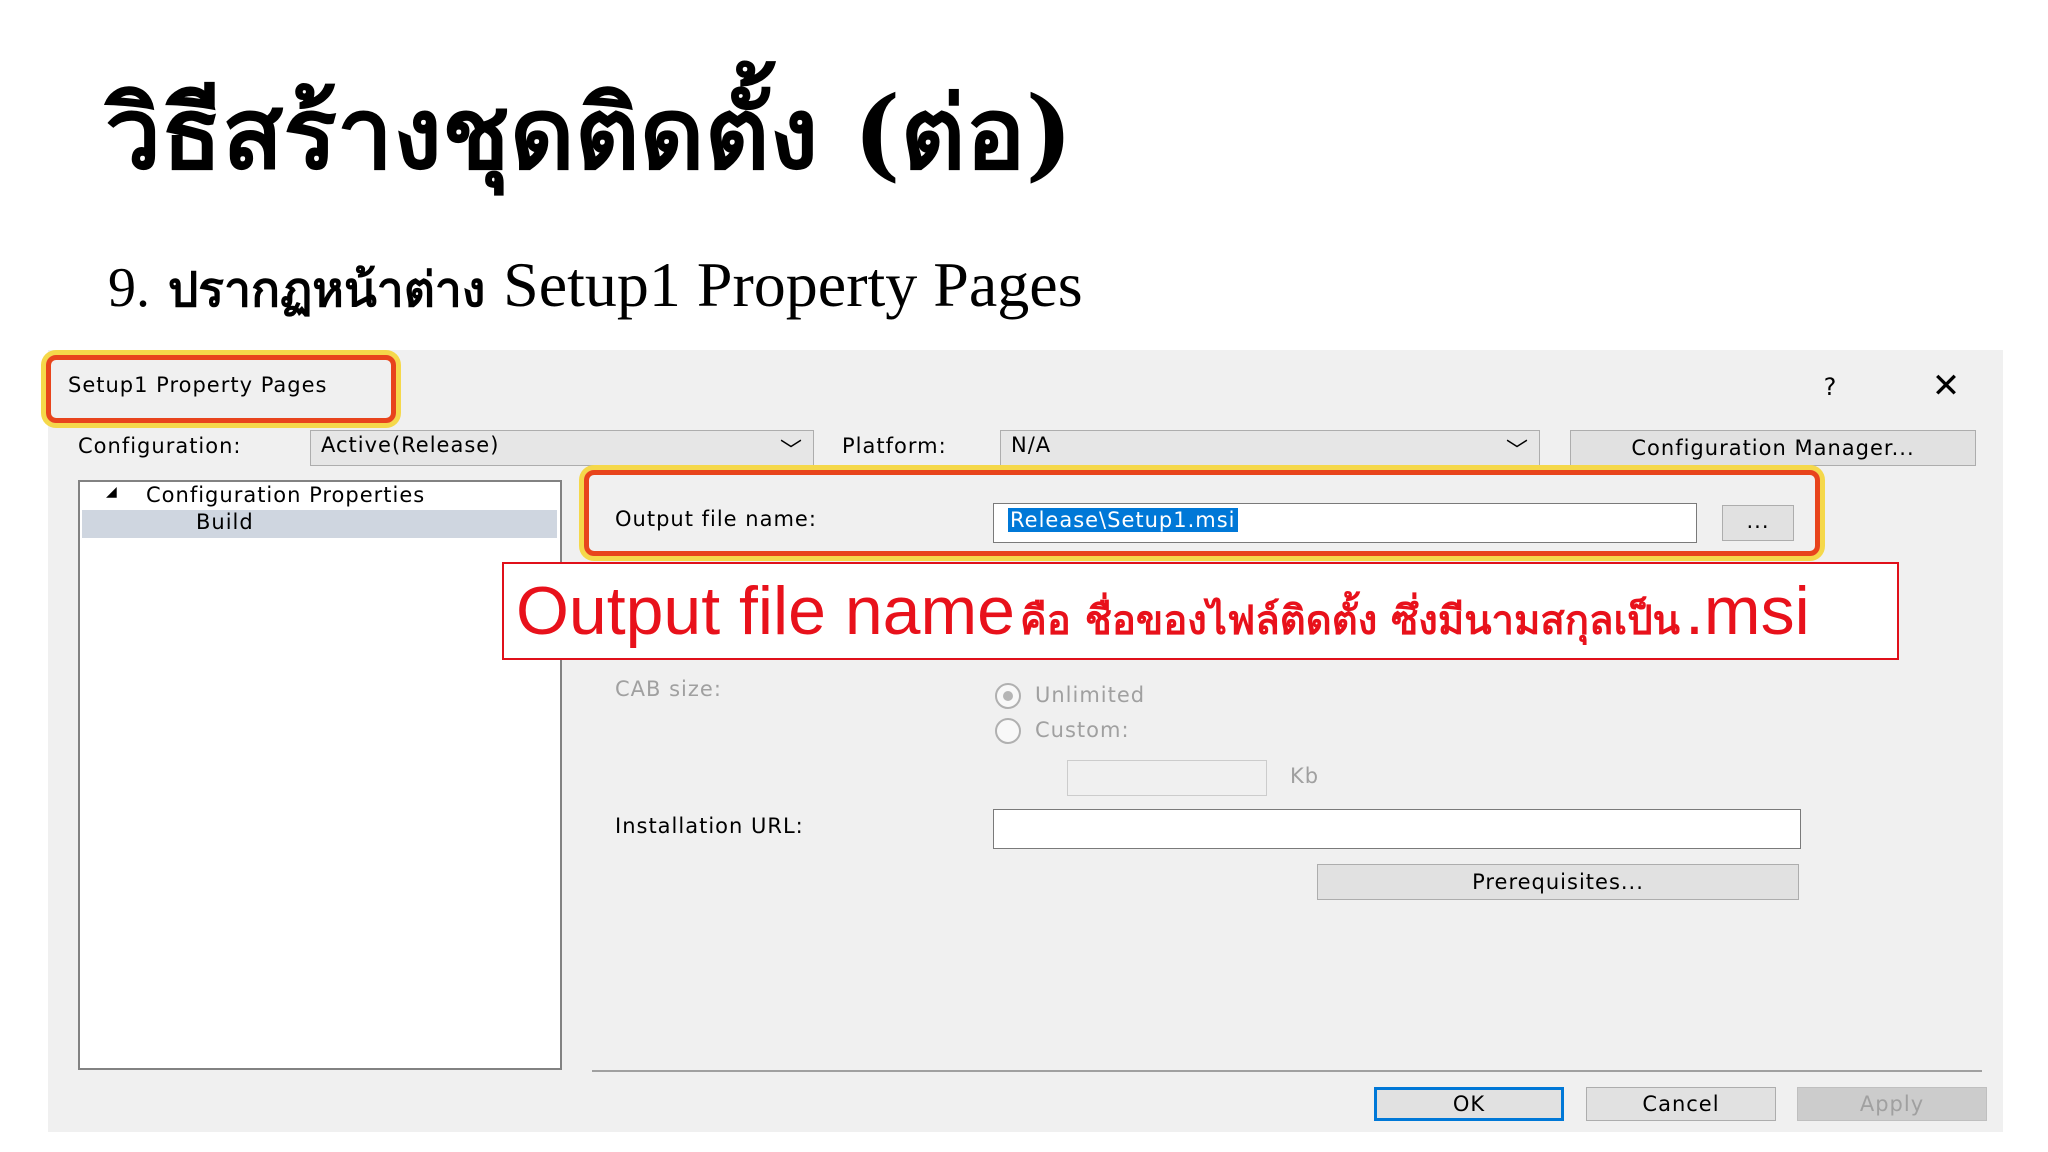 This screenshot has height=1152, width=2048. What do you see at coordinates (589, 133) in the screenshot?
I see `slide-title: วิธีสร้างชุดติดตั้ง (ต่อ)` at bounding box center [589, 133].